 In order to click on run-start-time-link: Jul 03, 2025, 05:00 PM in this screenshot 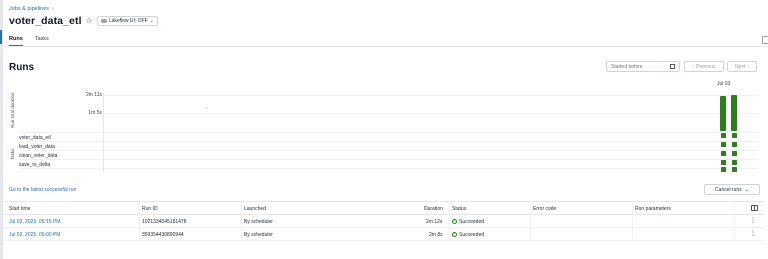, I will do `click(34, 235)`.